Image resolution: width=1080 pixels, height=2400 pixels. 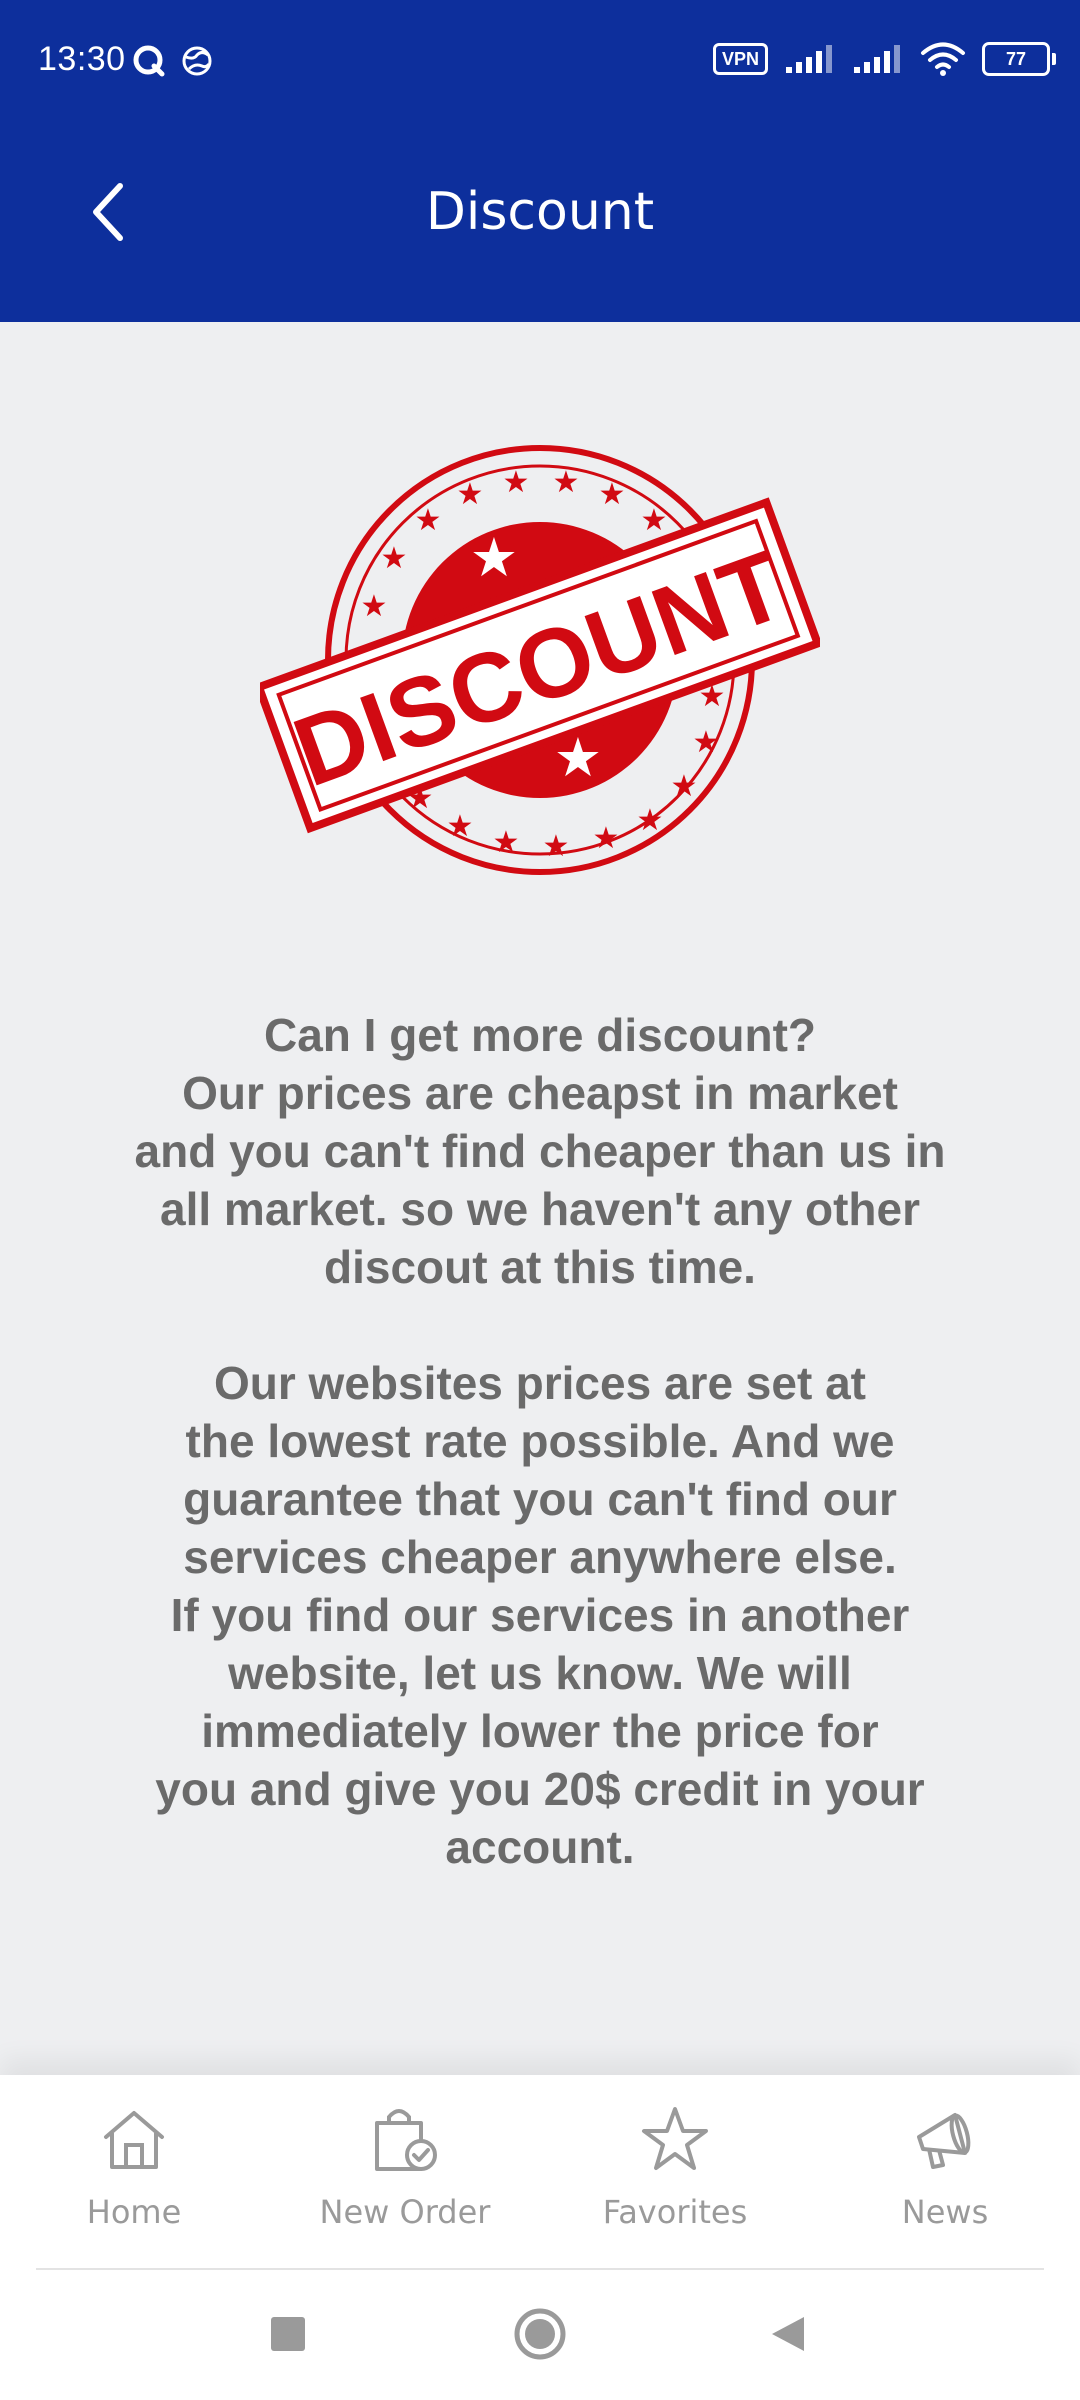 I want to click on nav-item-favorites: Favorites, so click(x=675, y=2178).